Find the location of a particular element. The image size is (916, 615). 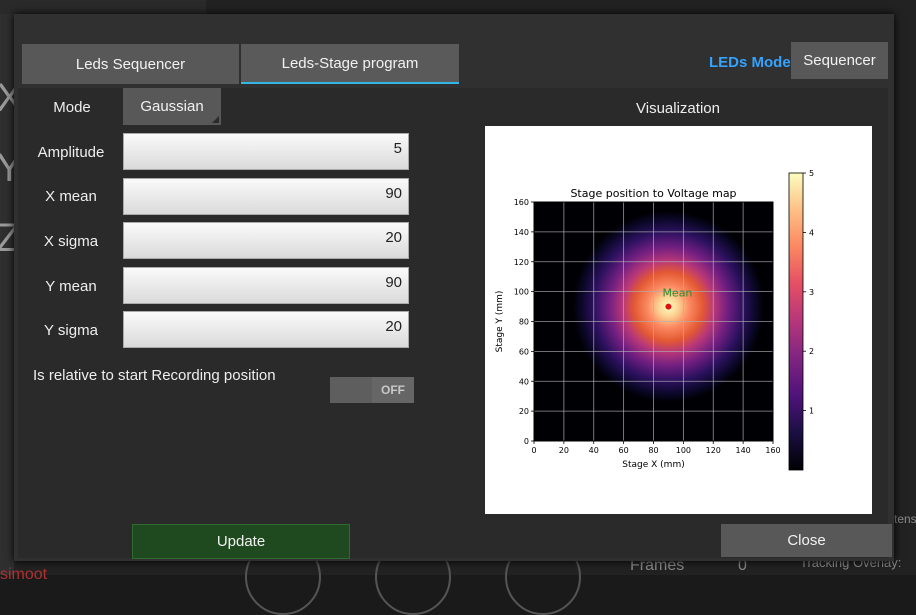

colorbar-tick-label: 3 is located at coordinates (811, 292).